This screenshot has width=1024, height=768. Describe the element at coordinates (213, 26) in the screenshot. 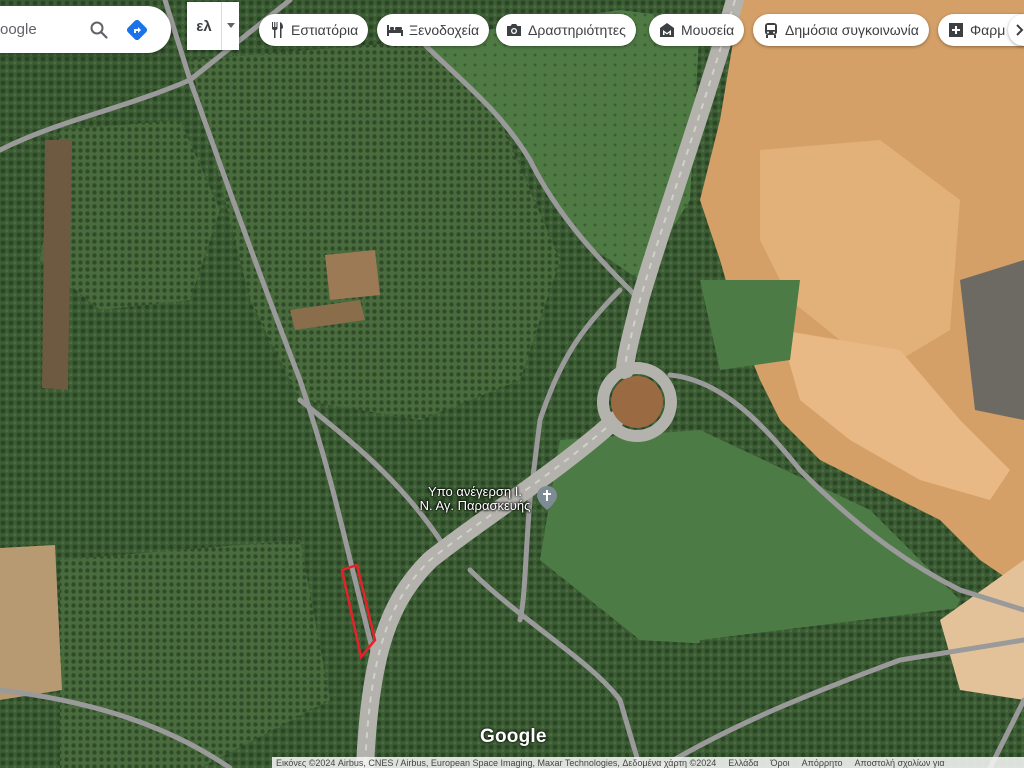

I see `language-selector: ελ` at that location.